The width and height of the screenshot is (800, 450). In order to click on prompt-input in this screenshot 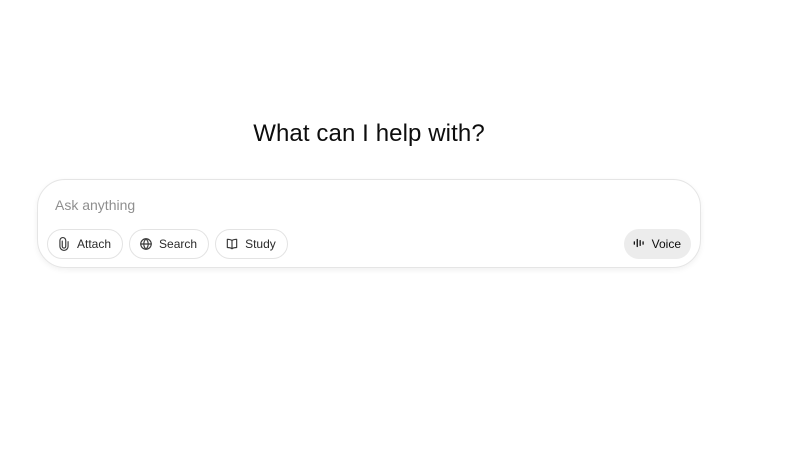, I will do `click(335, 205)`.